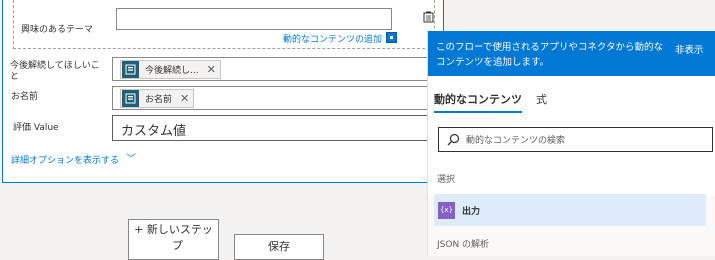 This screenshot has height=260, width=715. What do you see at coordinates (428, 17) in the screenshot?
I see `dynamic-content-toggle-icon` at bounding box center [428, 17].